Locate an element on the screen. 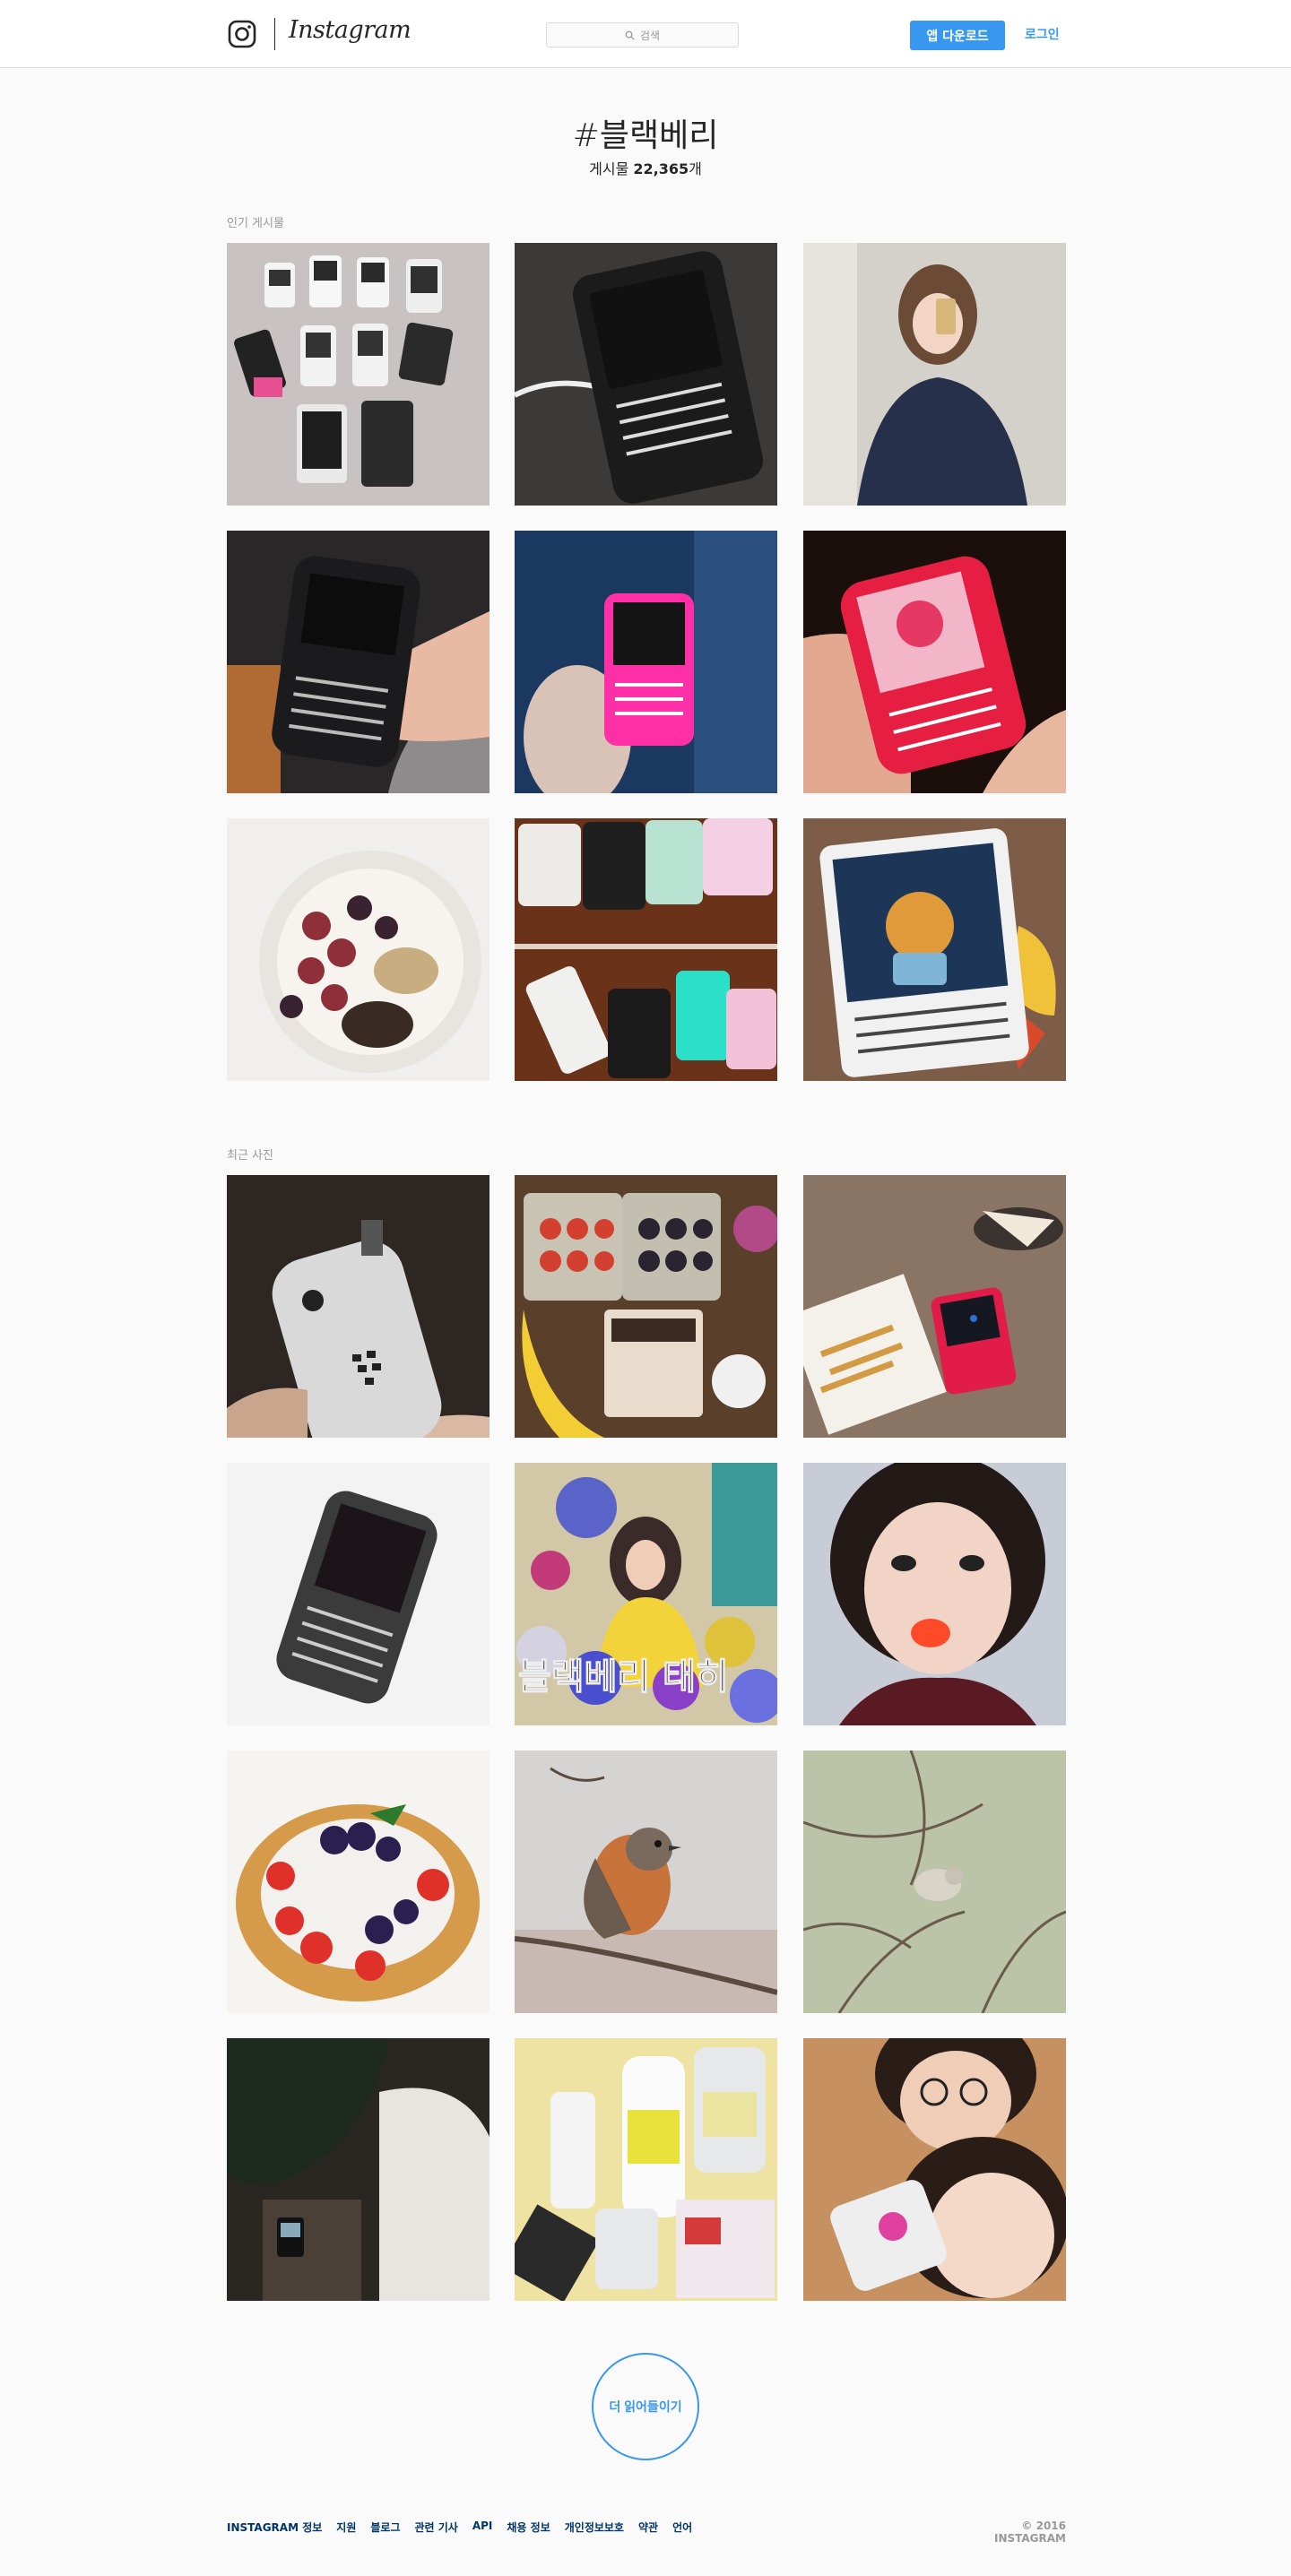 The width and height of the screenshot is (1291, 2576). footer-link-privacy: 개인정보보호 is located at coordinates (595, 2527).